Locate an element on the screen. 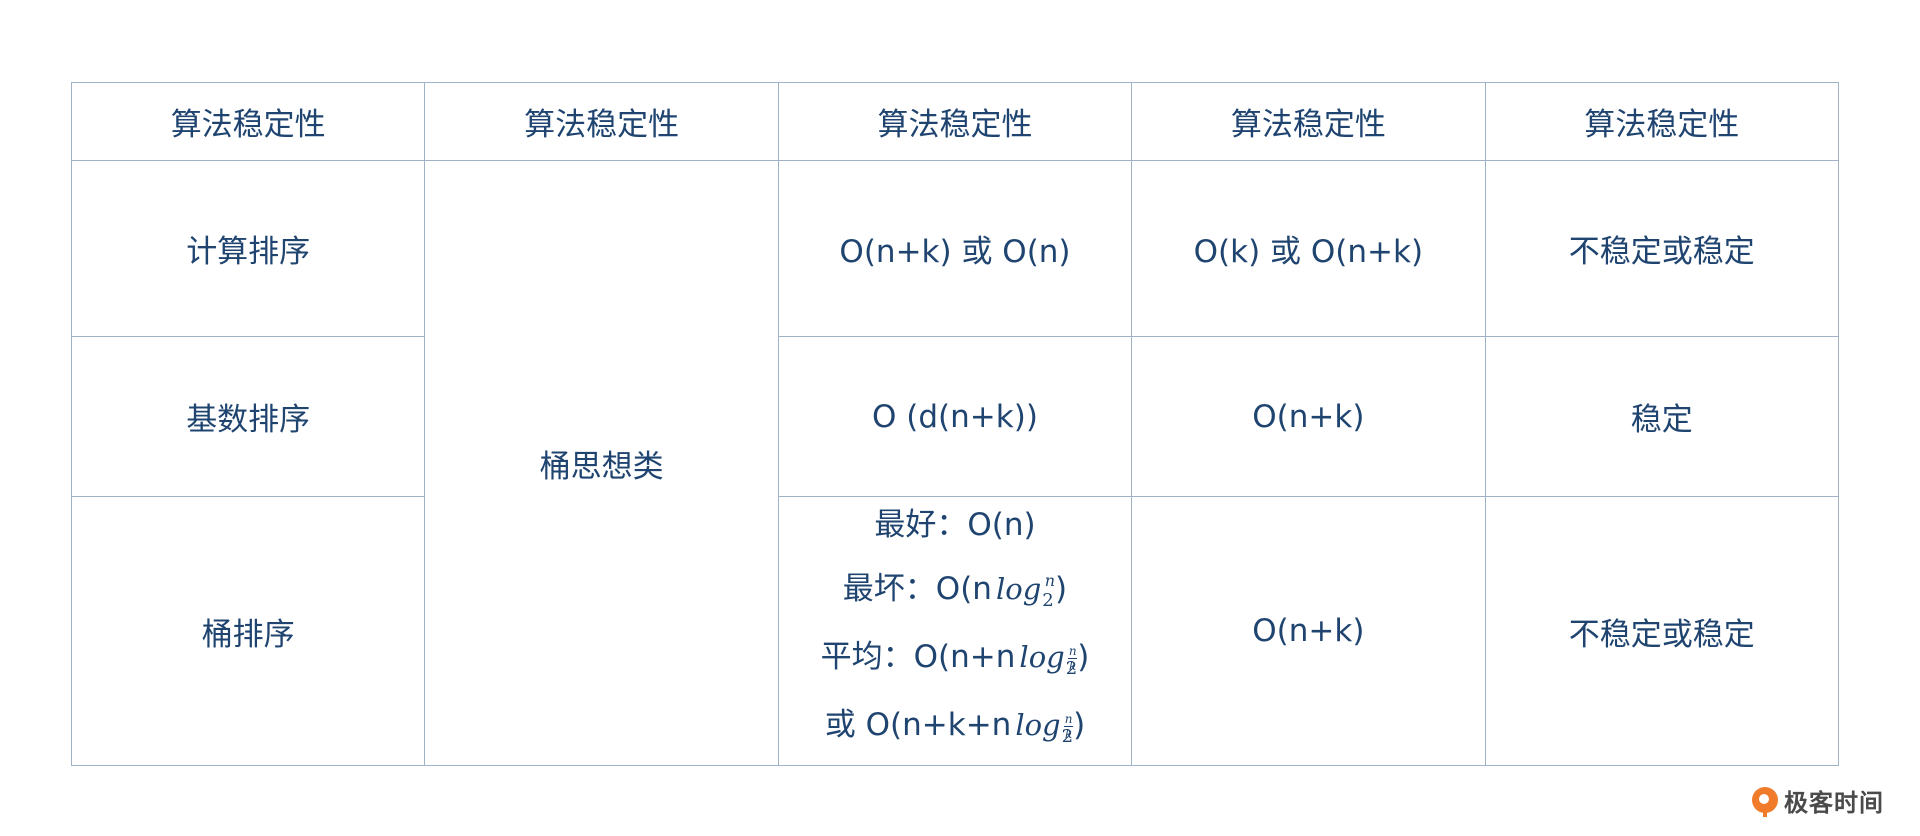  worst-case-prefix: 最坏：O(n is located at coordinates (917, 589).